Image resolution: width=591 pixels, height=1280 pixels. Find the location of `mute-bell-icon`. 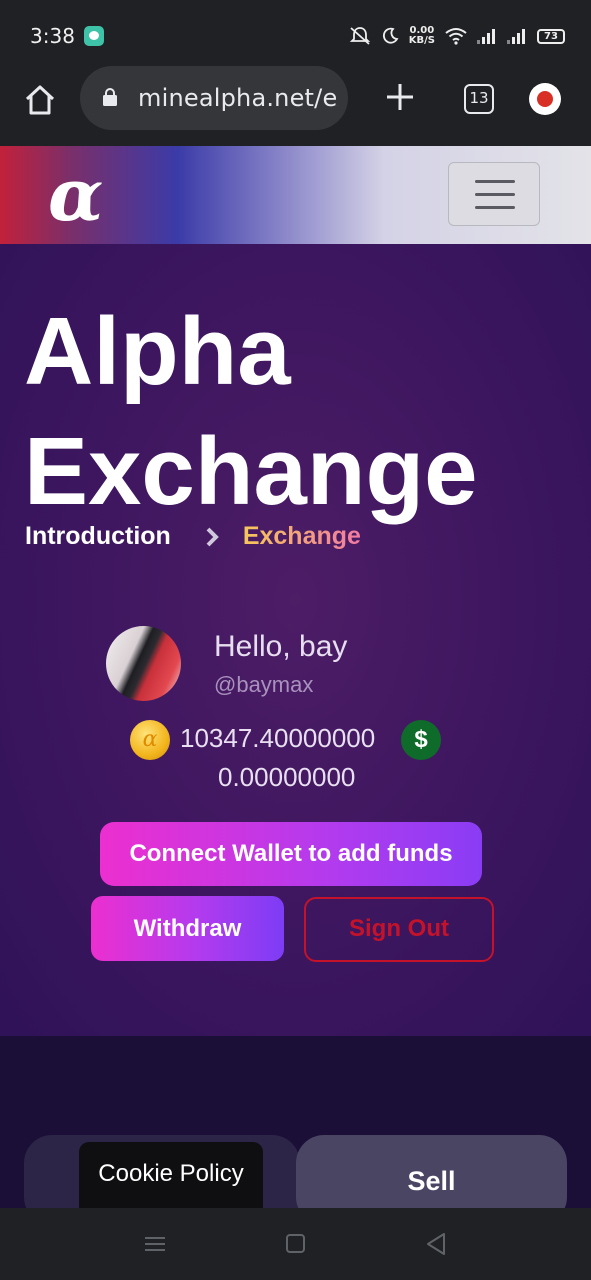

mute-bell-icon is located at coordinates (359, 36).